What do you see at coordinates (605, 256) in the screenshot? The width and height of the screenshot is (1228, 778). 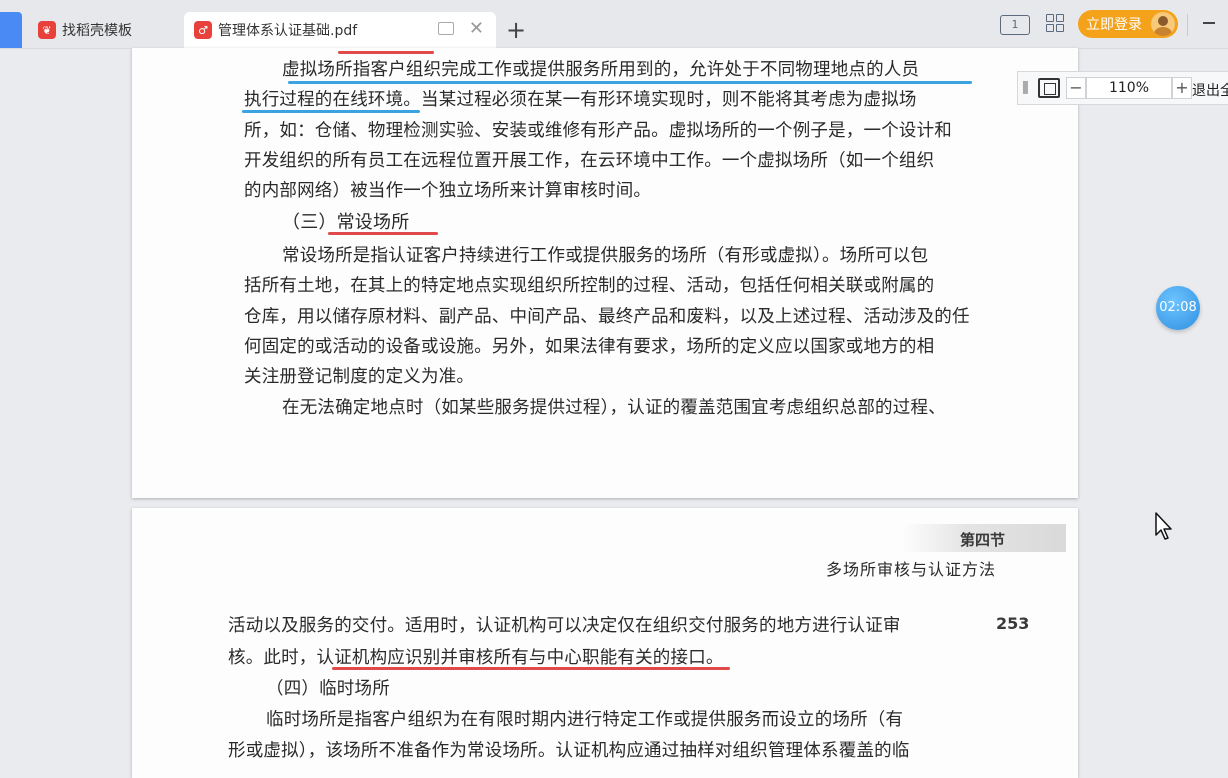 I see `text-line: 常设场所是指认证客户持续进行工作或提供服务的场所（有形或虚拟）。场所可以包` at bounding box center [605, 256].